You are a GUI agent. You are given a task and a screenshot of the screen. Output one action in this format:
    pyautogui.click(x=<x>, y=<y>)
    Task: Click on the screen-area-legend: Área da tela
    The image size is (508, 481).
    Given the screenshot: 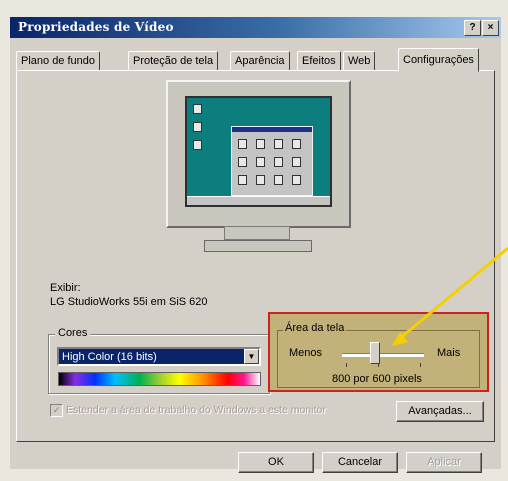 What is the action you would take?
    pyautogui.click(x=315, y=328)
    